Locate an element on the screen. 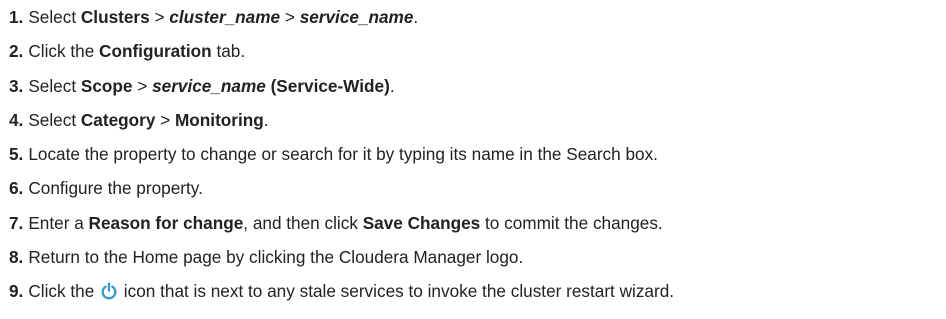 The height and width of the screenshot is (319, 946). emphasis-text: Monitoring is located at coordinates (219, 119).